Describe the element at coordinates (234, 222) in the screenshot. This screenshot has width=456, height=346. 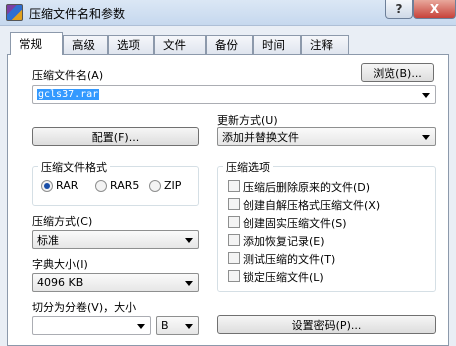
I see `checkbox-solid-archive` at that location.